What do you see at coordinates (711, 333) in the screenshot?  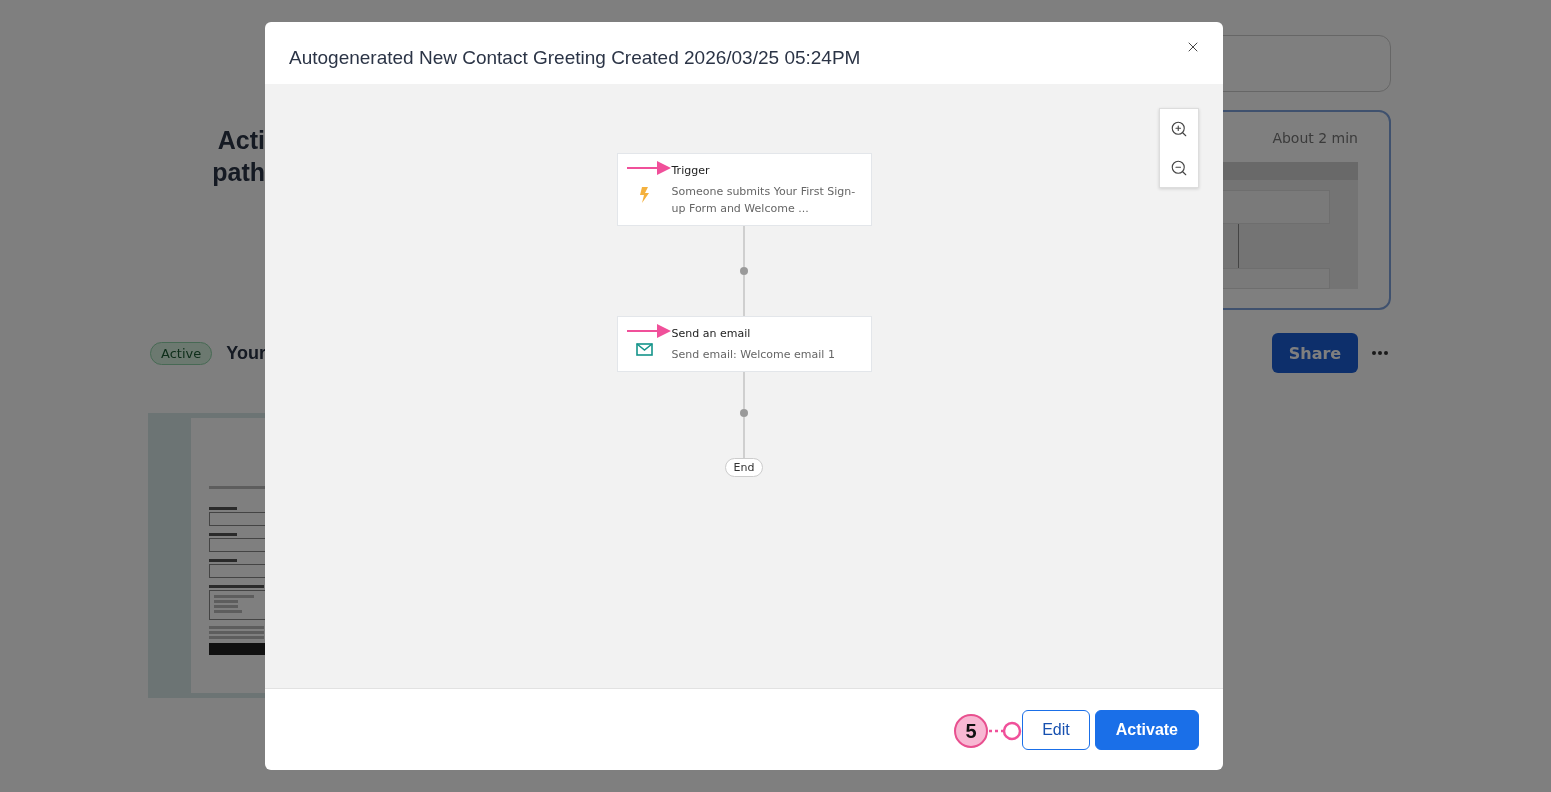 I see `node-title: Send an email` at bounding box center [711, 333].